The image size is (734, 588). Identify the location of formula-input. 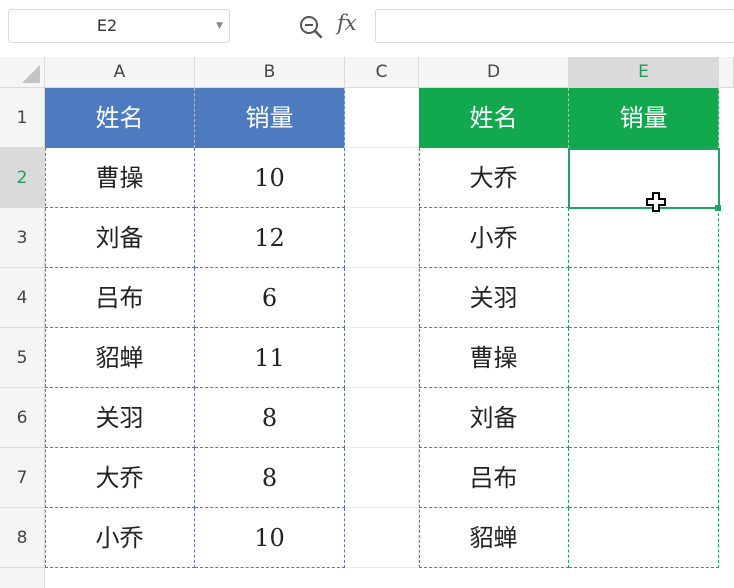
(554, 26).